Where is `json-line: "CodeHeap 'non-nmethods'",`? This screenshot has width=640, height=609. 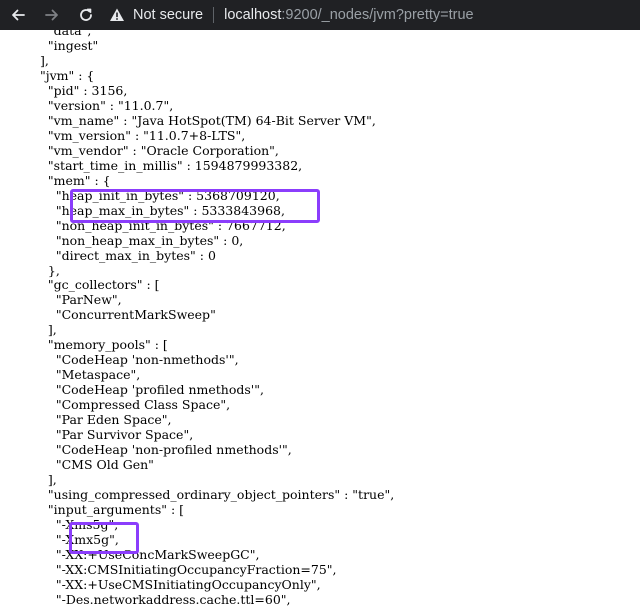
json-line: "CodeHeap 'non-nmethods'", is located at coordinates (135, 360).